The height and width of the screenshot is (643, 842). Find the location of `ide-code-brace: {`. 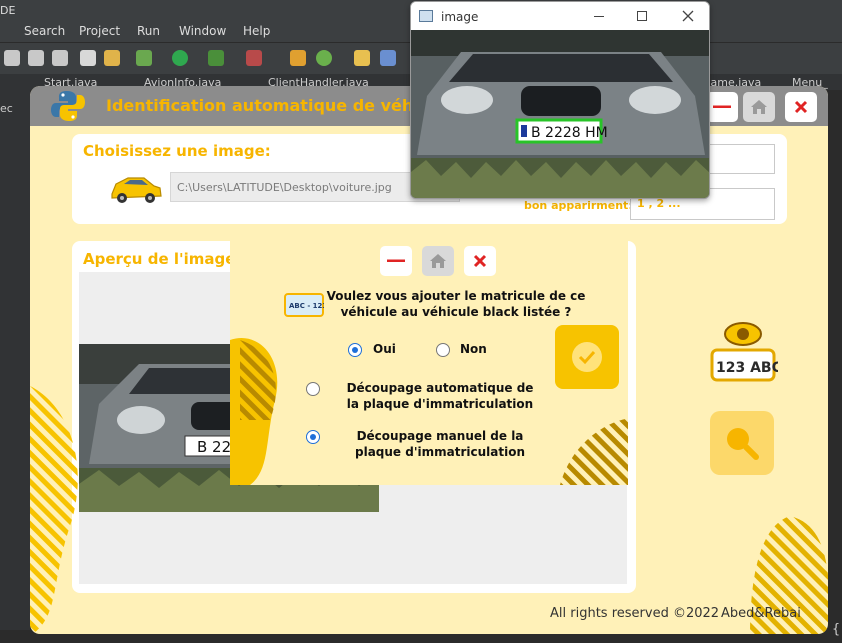

ide-code-brace: { is located at coordinates (836, 629).